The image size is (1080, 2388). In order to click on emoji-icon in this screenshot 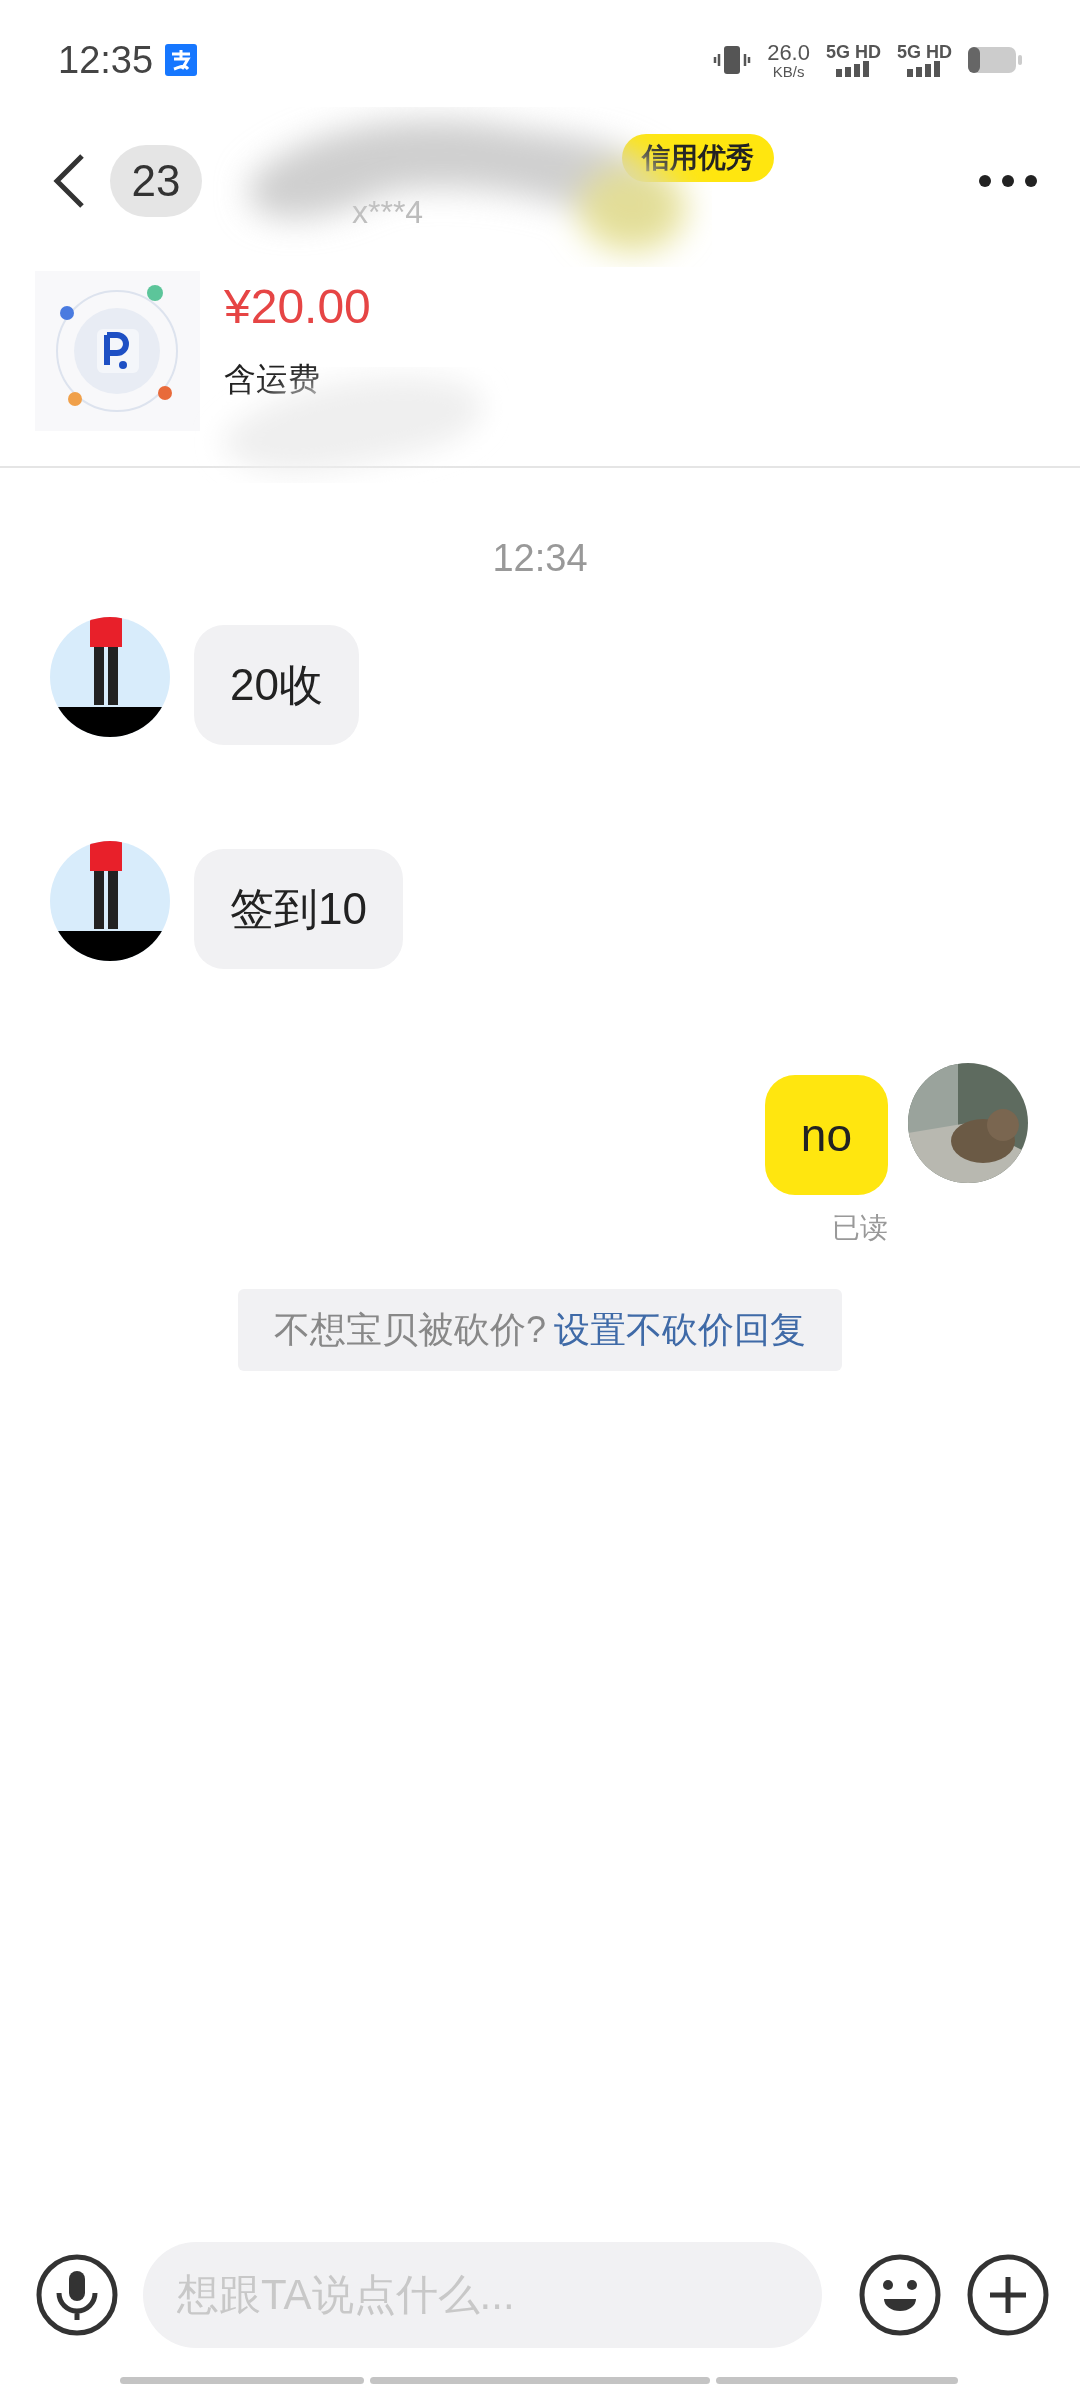, I will do `click(900, 2295)`.